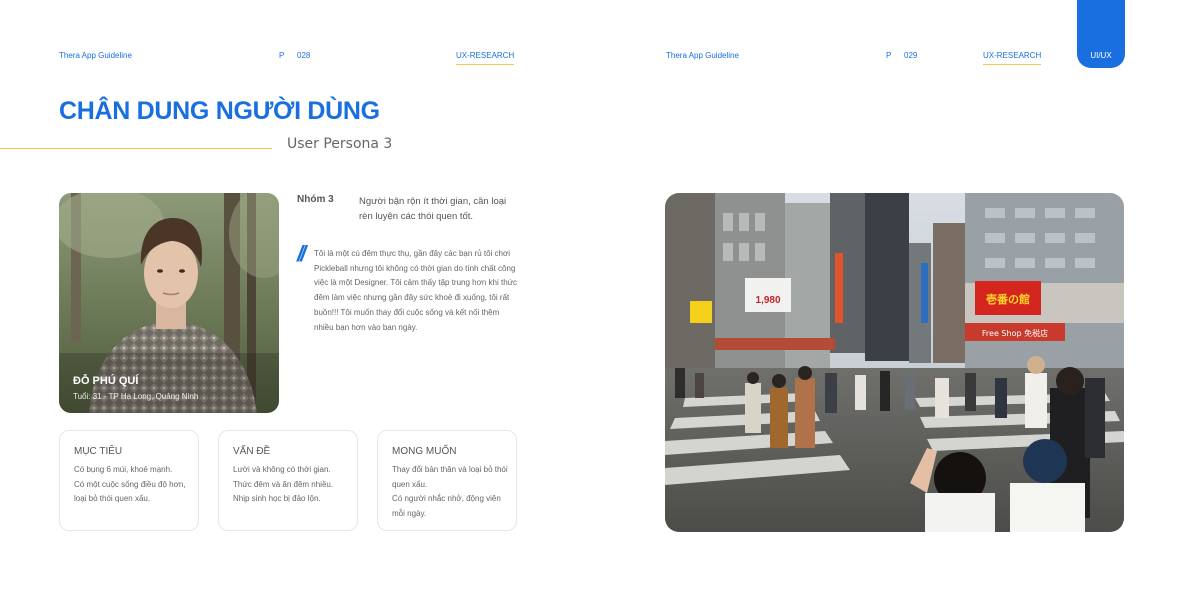  I want to click on page-number-left: 028, so click(304, 55).